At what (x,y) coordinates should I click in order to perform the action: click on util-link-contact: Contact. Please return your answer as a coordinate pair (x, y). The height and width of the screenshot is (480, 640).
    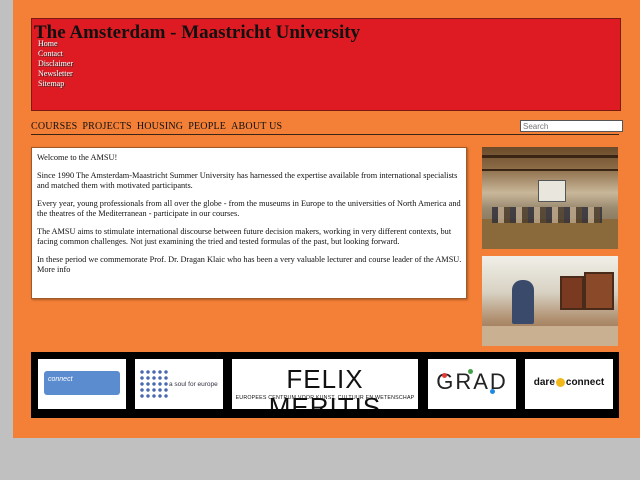
    Looking at the image, I should click on (55, 54).